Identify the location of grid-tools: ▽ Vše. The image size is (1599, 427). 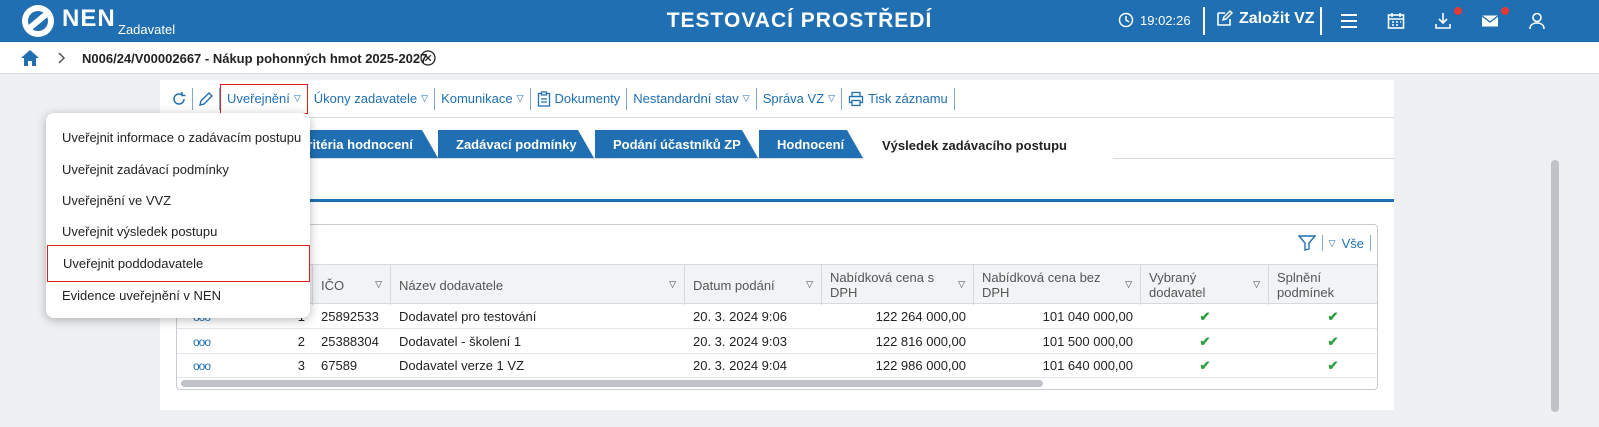
(1334, 243).